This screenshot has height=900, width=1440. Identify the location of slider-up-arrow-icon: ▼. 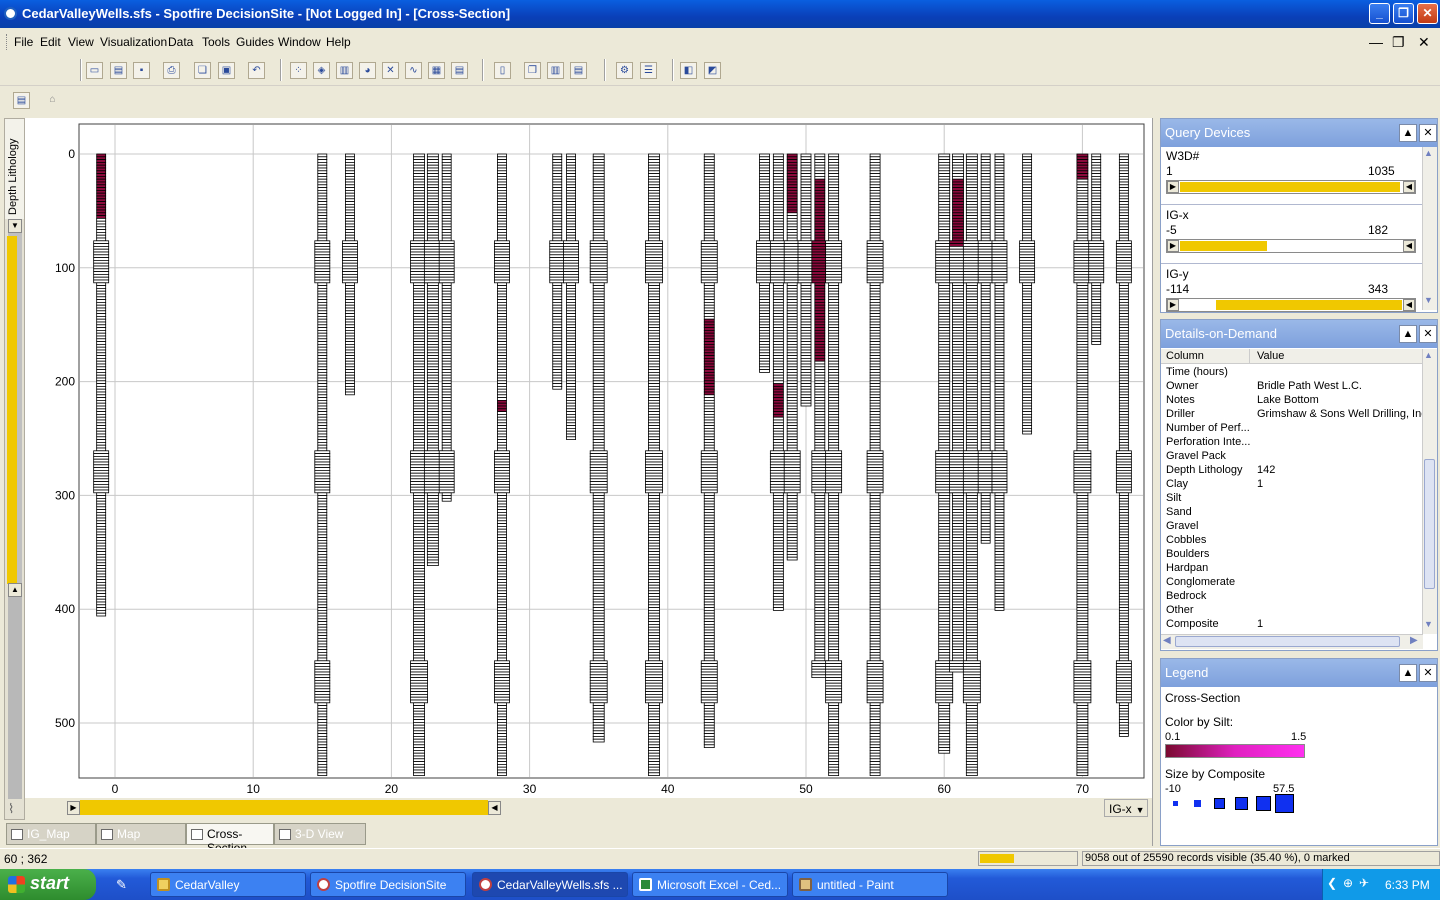
(15, 226).